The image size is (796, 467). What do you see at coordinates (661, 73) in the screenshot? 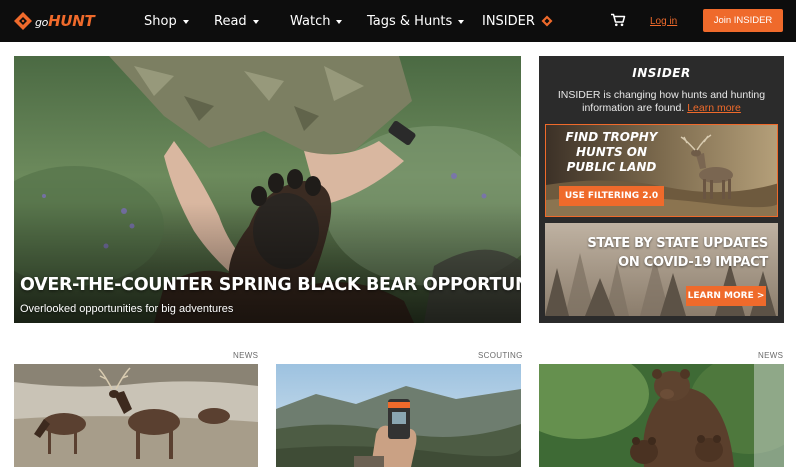
I see `insider-logo-text: INSIDER` at bounding box center [661, 73].